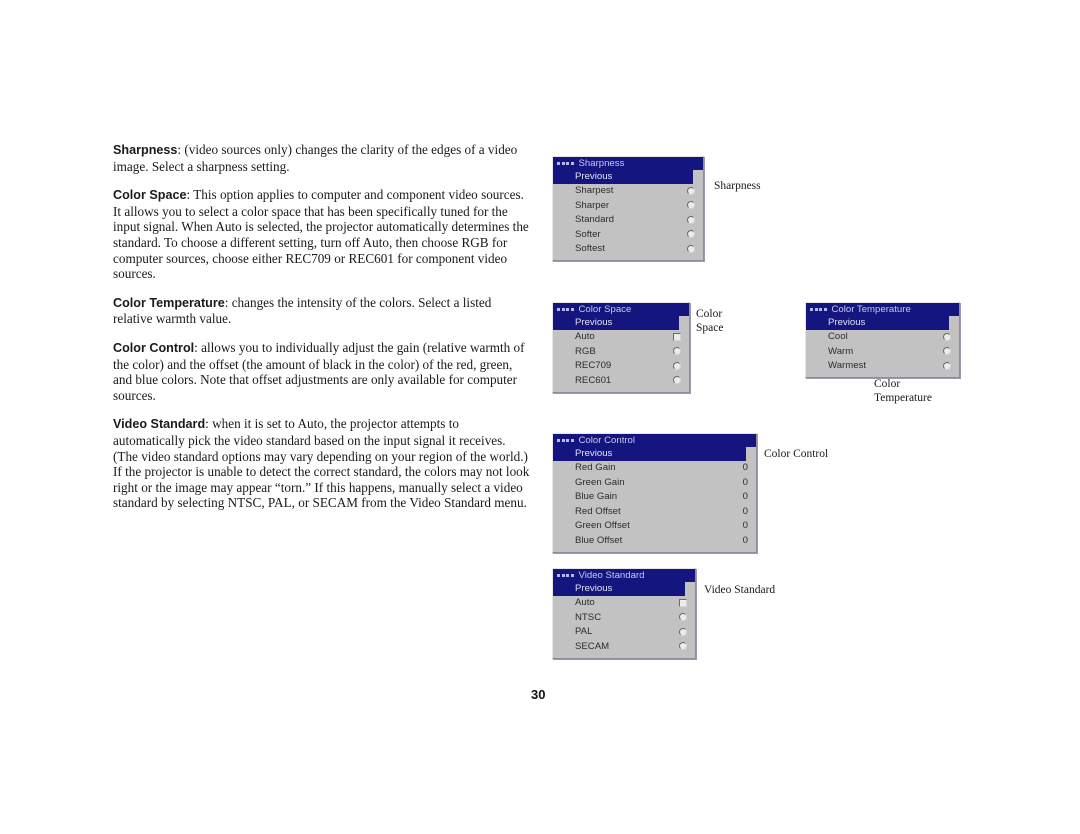  I want to click on menu-item-label: RGB, so click(585, 351).